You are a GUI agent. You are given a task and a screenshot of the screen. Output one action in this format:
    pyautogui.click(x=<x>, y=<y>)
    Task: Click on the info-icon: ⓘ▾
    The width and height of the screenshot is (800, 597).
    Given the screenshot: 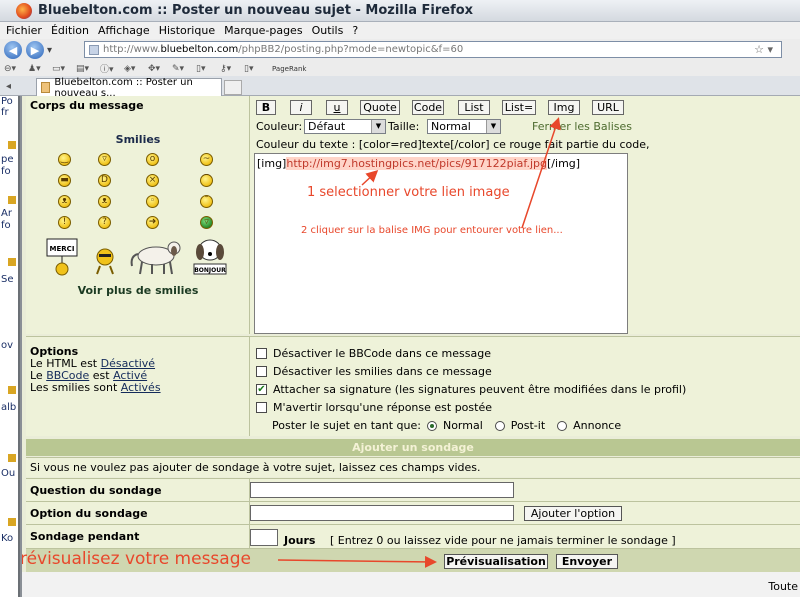 What is the action you would take?
    pyautogui.click(x=111, y=69)
    